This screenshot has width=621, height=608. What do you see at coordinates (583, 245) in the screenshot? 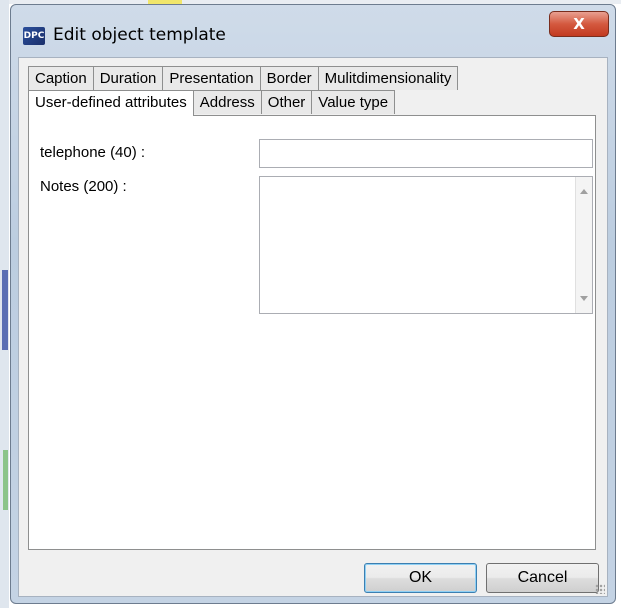
I see `notes-scrollbar` at bounding box center [583, 245].